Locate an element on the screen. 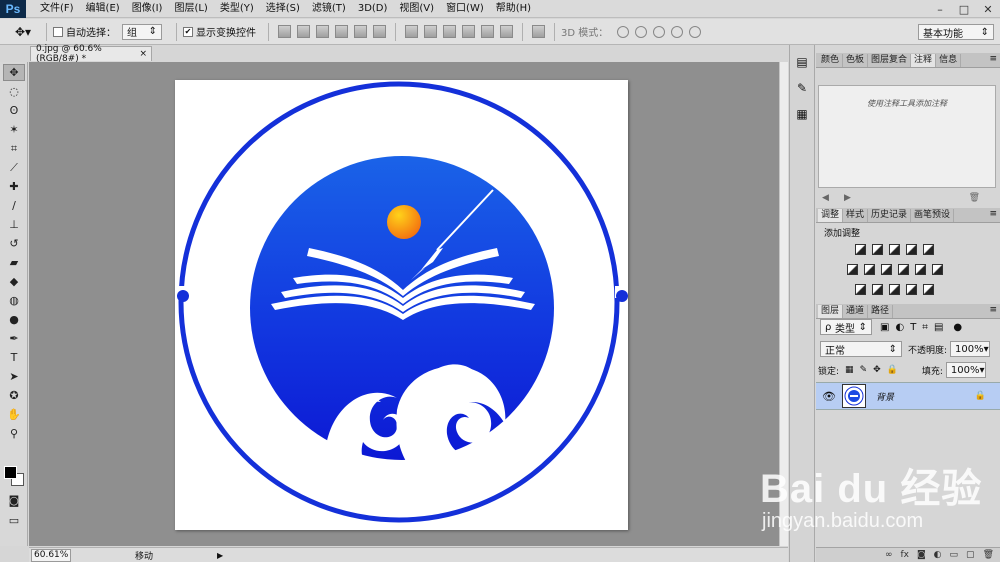  tab-swatches: 色板 is located at coordinates (856, 60).